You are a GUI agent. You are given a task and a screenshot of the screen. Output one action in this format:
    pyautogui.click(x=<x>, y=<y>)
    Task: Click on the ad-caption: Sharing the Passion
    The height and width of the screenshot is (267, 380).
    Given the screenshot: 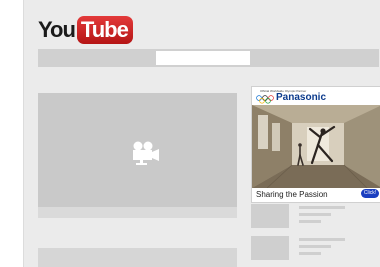 What is the action you would take?
    pyautogui.click(x=292, y=194)
    